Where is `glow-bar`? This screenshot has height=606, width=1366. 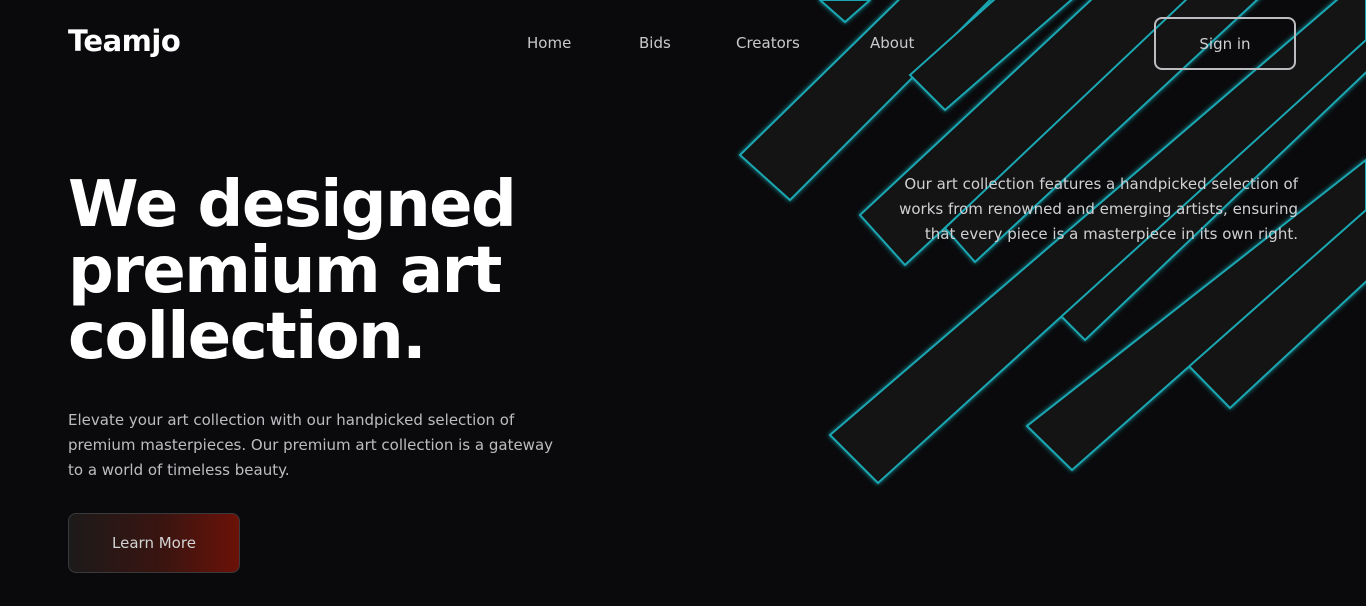 glow-bar is located at coordinates (845, 12).